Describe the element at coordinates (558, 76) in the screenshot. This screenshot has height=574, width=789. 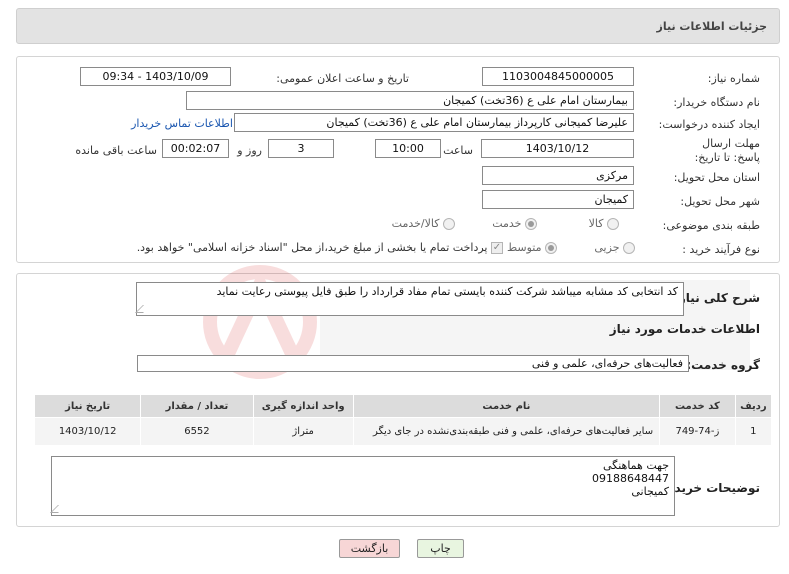
I see `need-number-field: 1103004845000005` at that location.